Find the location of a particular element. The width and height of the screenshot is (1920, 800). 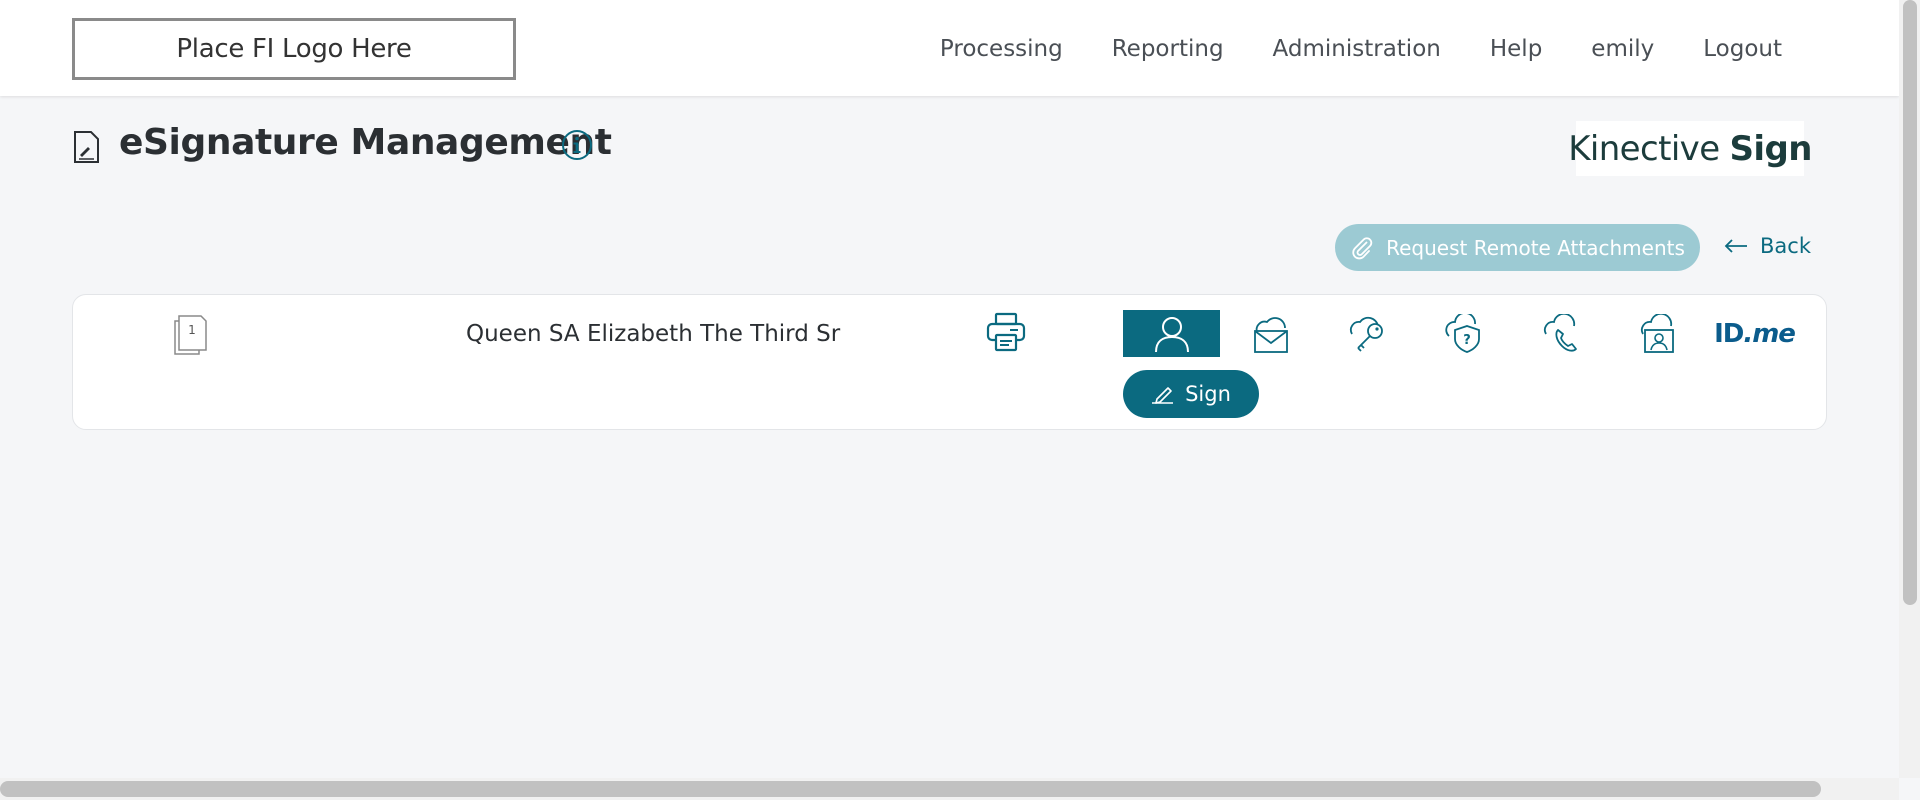

idme-text-me: .me is located at coordinates (1769, 333).